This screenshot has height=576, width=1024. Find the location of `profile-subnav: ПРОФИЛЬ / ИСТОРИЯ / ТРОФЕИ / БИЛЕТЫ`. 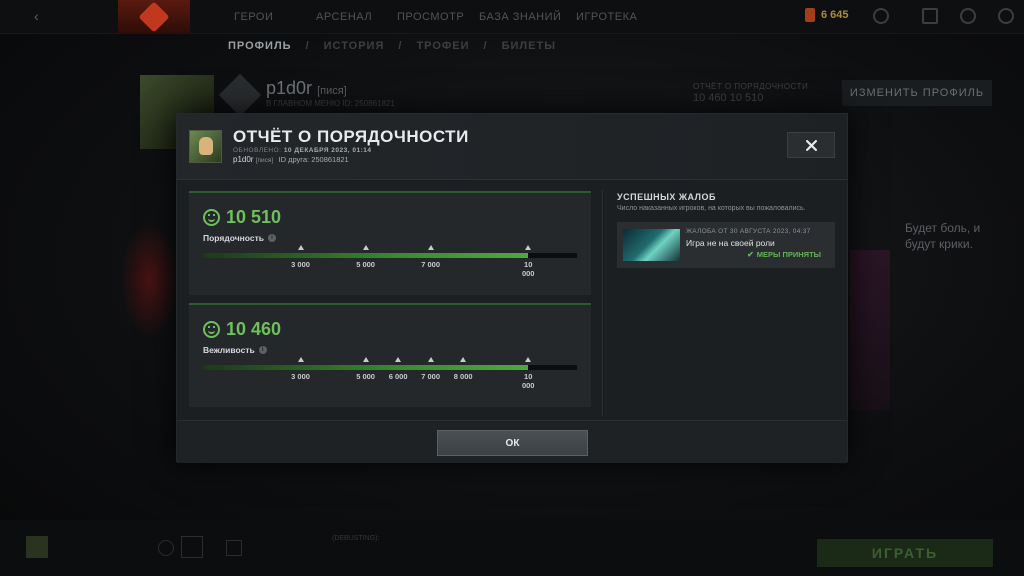

profile-subnav: ПРОФИЛЬ / ИСТОРИЯ / ТРОФЕИ / БИЛЕТЫ is located at coordinates (392, 46).